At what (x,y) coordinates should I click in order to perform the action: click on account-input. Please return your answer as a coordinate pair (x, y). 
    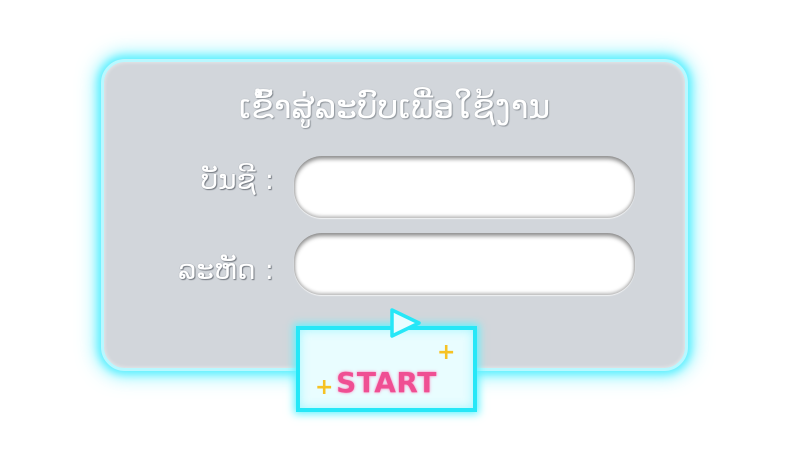
    Looking at the image, I should click on (464, 187).